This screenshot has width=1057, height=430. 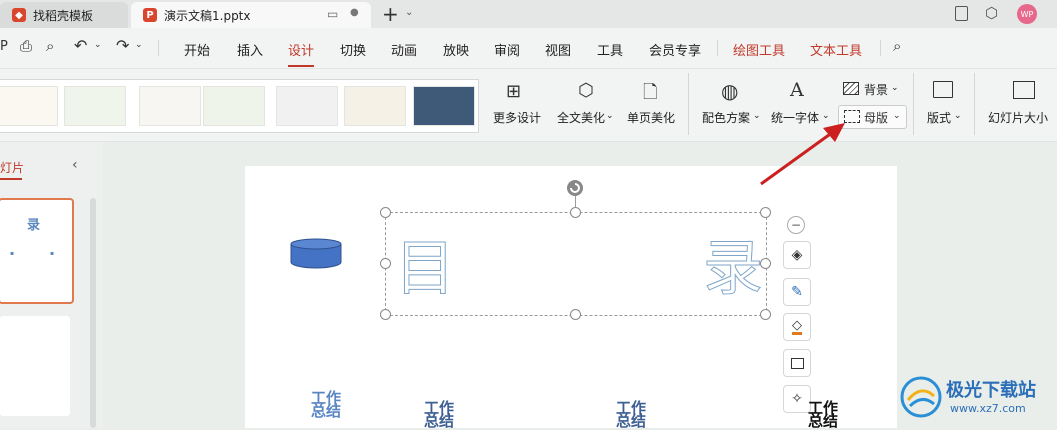 What do you see at coordinates (921, 397) in the screenshot?
I see `watermark-logo-icon` at bounding box center [921, 397].